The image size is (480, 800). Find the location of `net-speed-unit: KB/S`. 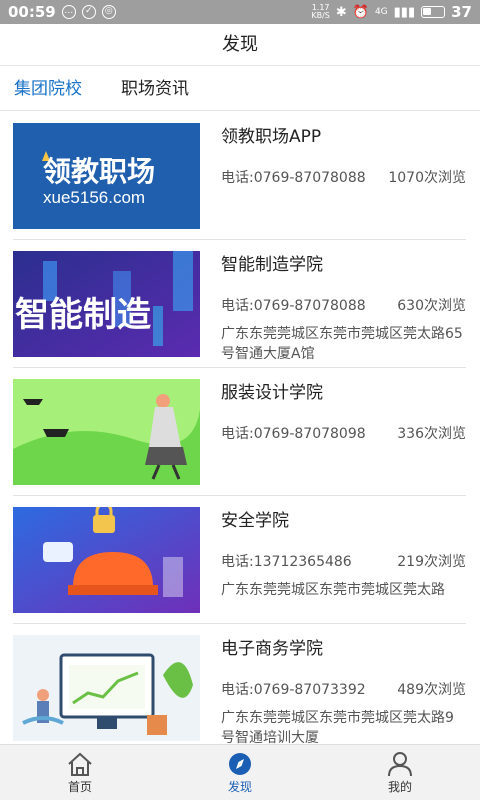

net-speed-unit: KB/S is located at coordinates (320, 15).